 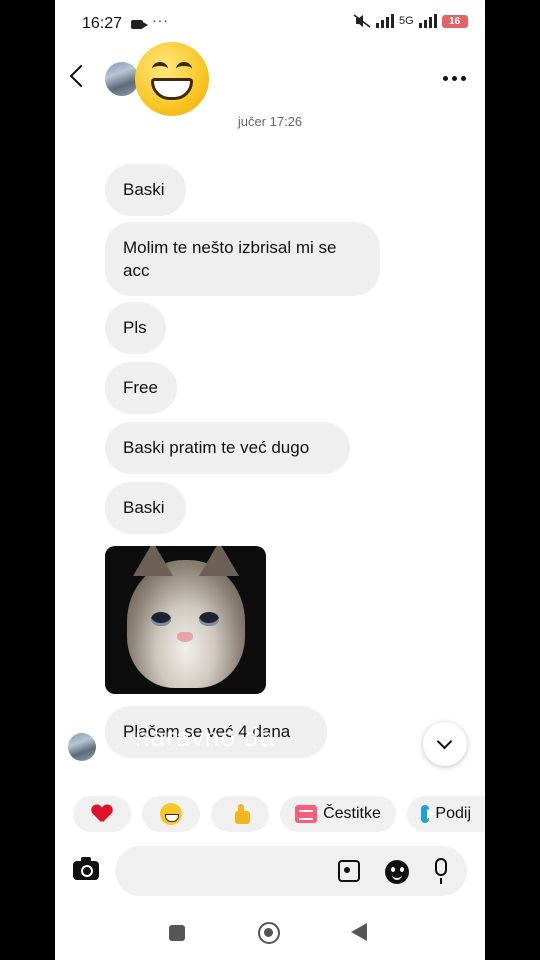 I want to click on avatar, so click(x=122, y=79).